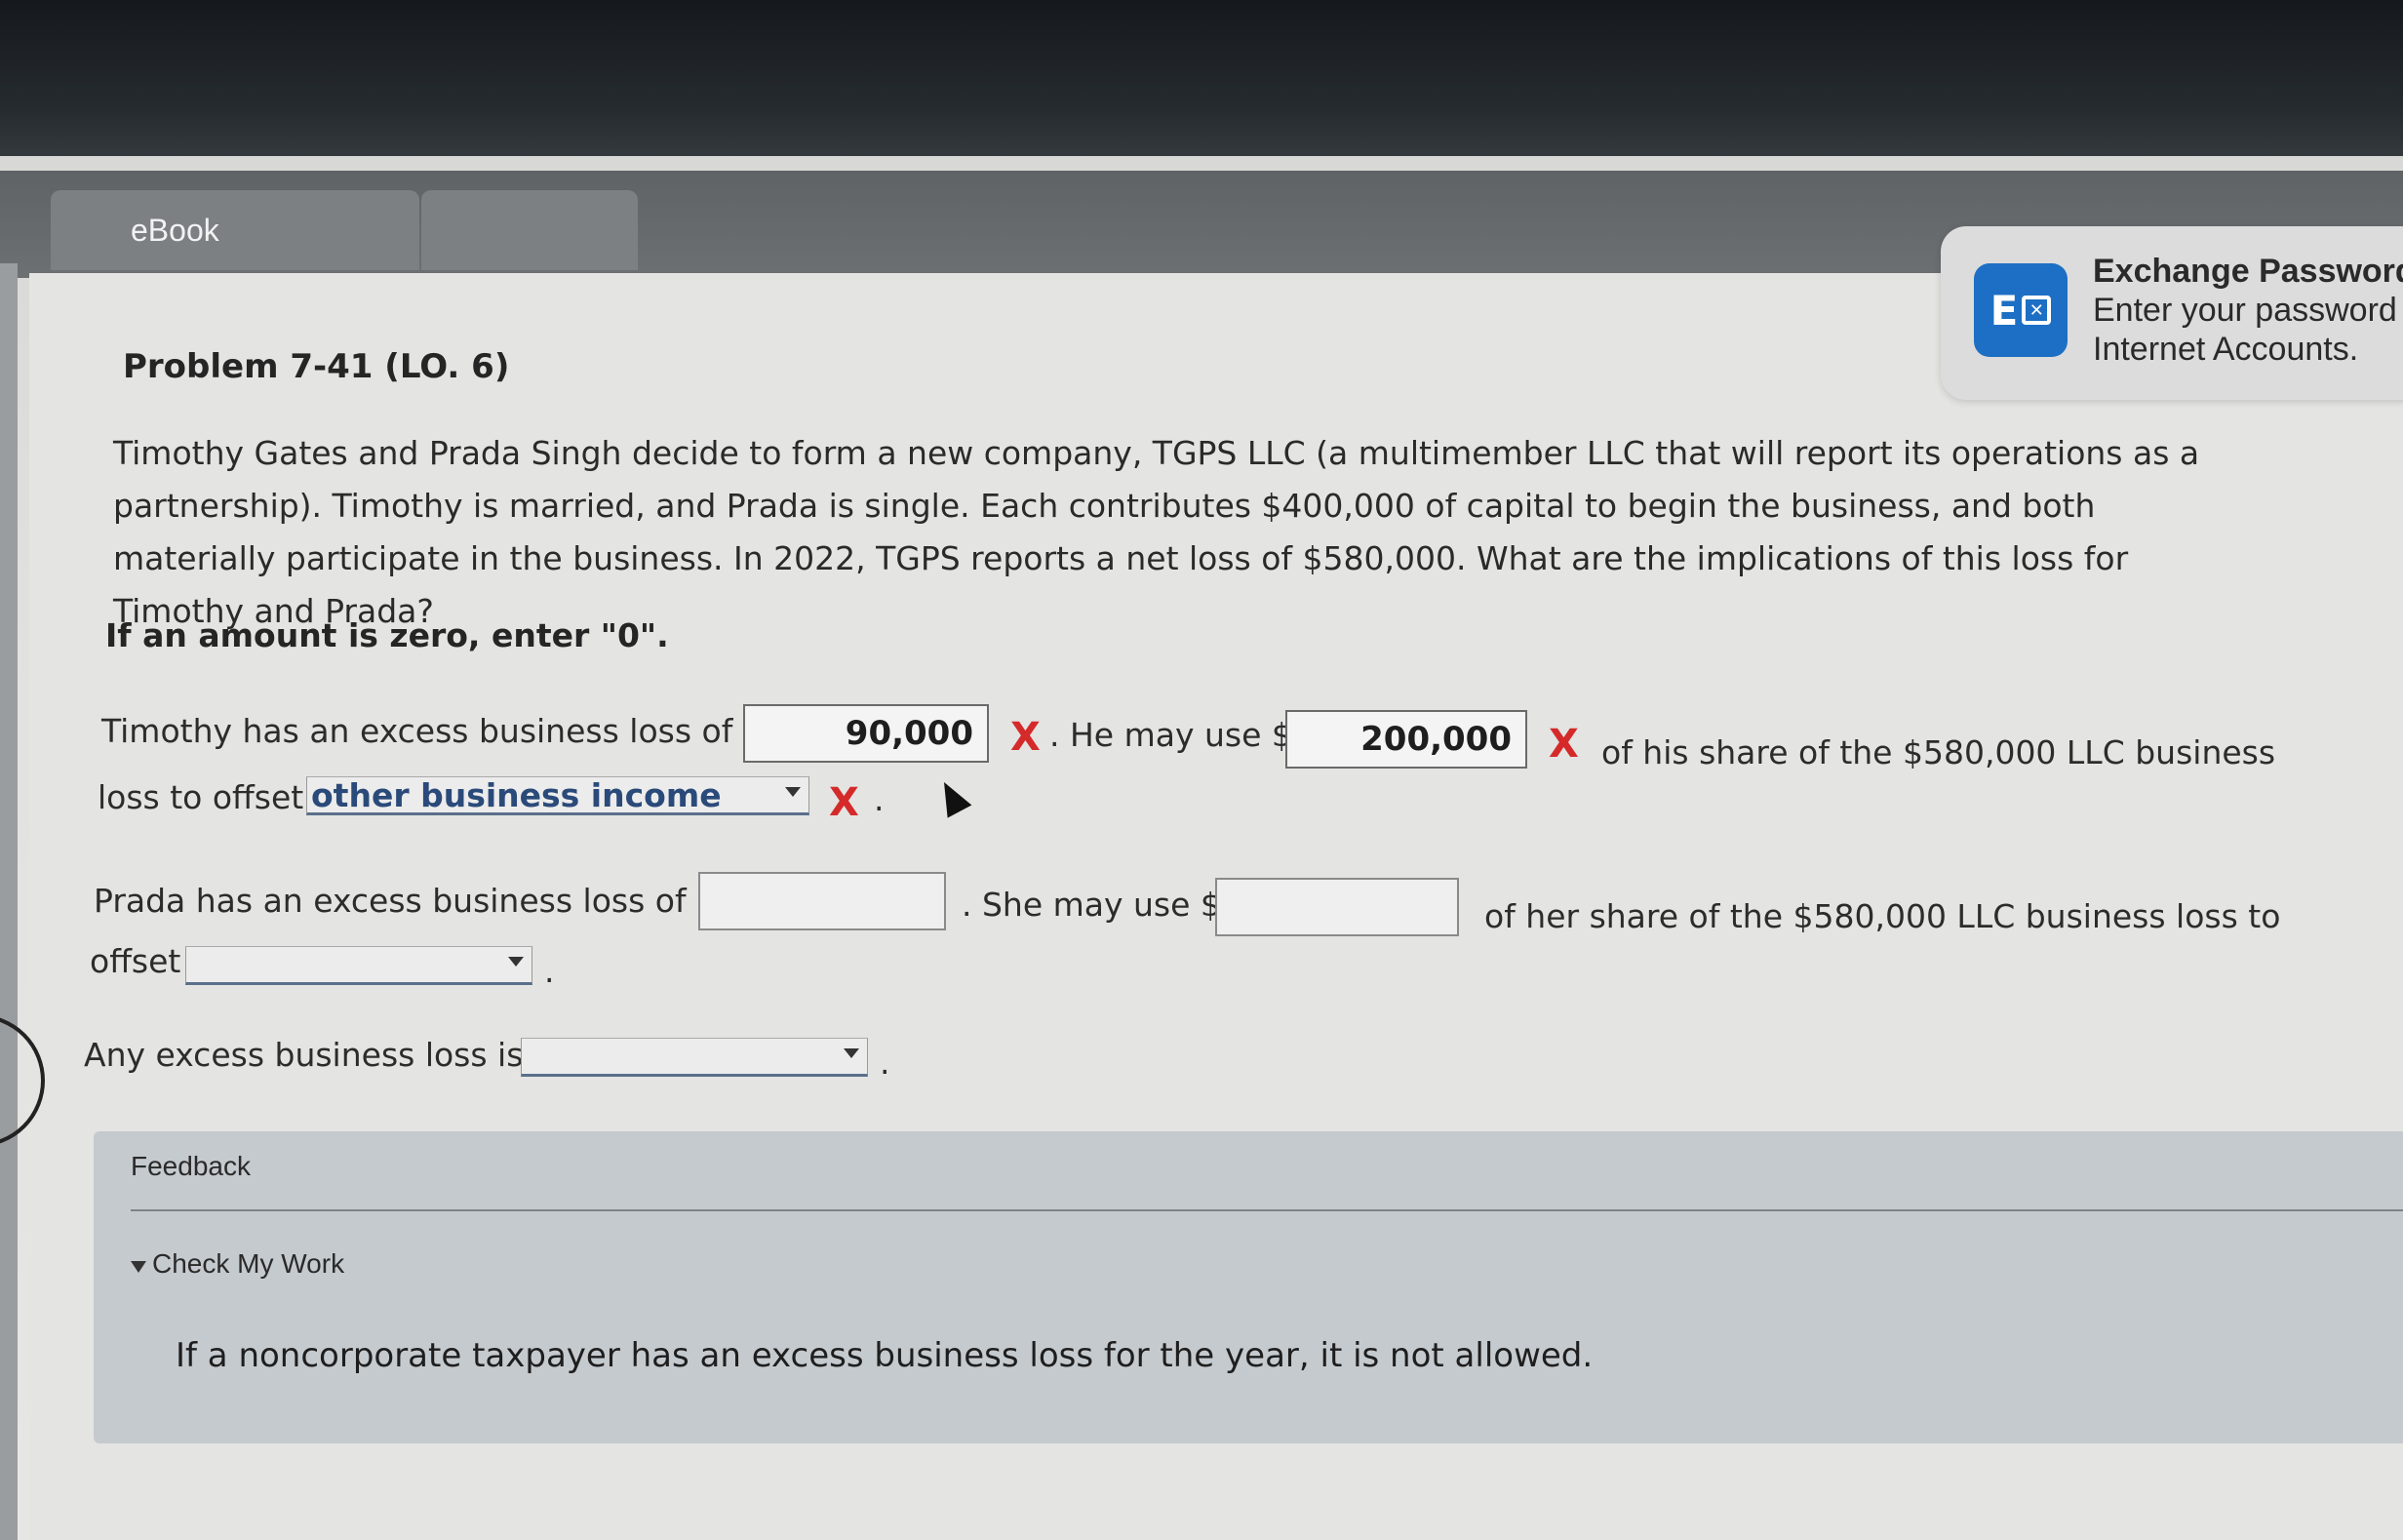 The image size is (2403, 1540). I want to click on timothy-offset-select: other business income, so click(557, 796).